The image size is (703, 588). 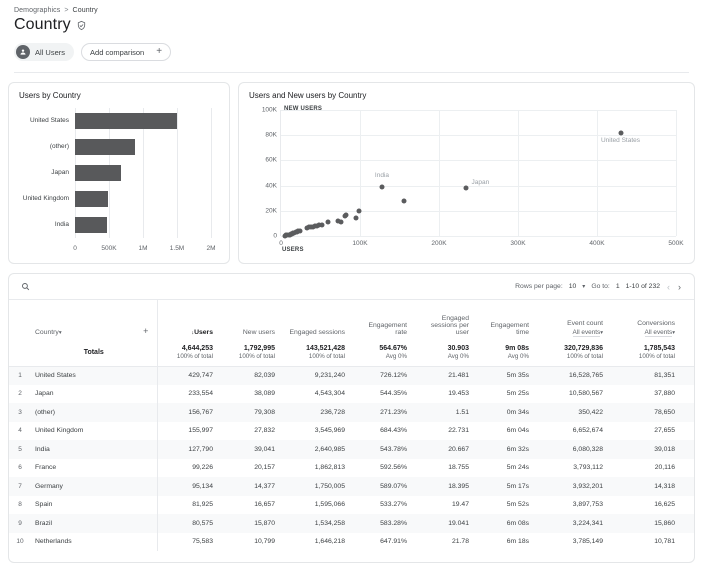 I want to click on row-country: Brazil, so click(x=94, y=523).